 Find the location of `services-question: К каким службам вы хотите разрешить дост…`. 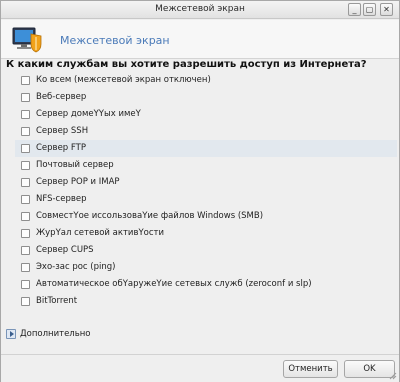

services-question: К каким службам вы хотите разрешить дост… is located at coordinates (186, 64).